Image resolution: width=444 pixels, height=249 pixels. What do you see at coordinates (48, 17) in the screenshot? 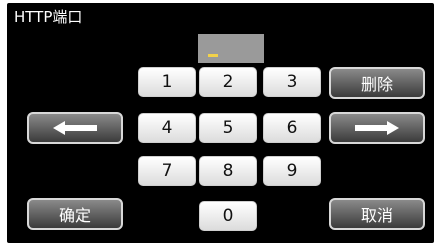
I see `page-title: HTTP端口` at bounding box center [48, 17].